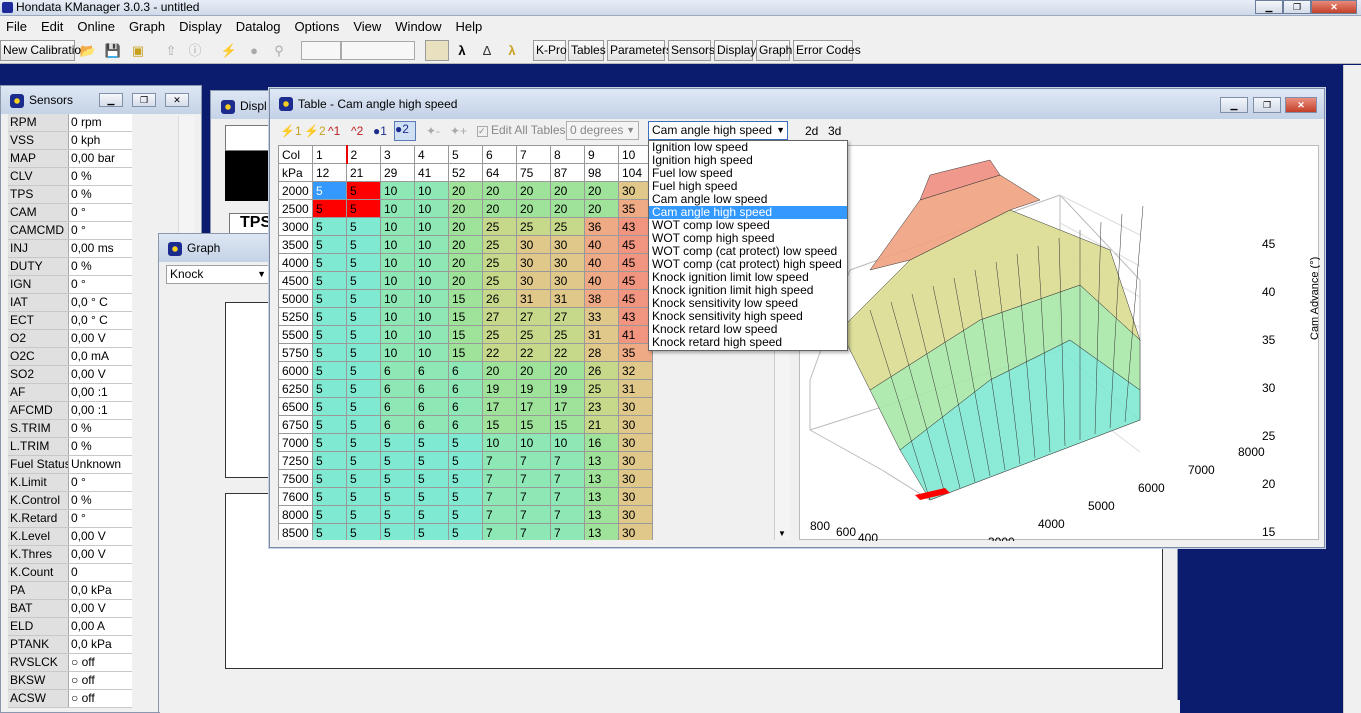  I want to click on info-icon: ⓘ, so click(195, 50).